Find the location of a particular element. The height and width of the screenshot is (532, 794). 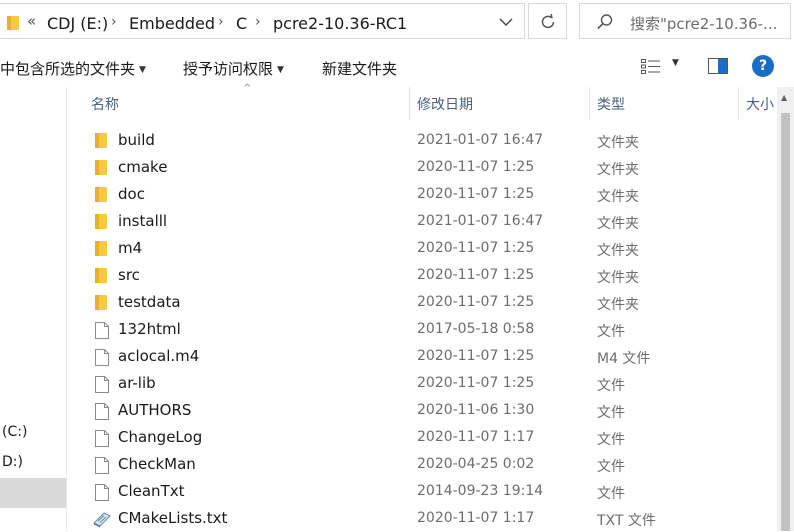

file-row: testdata 2020-11-07 1:25 文件夹 is located at coordinates (422, 302).